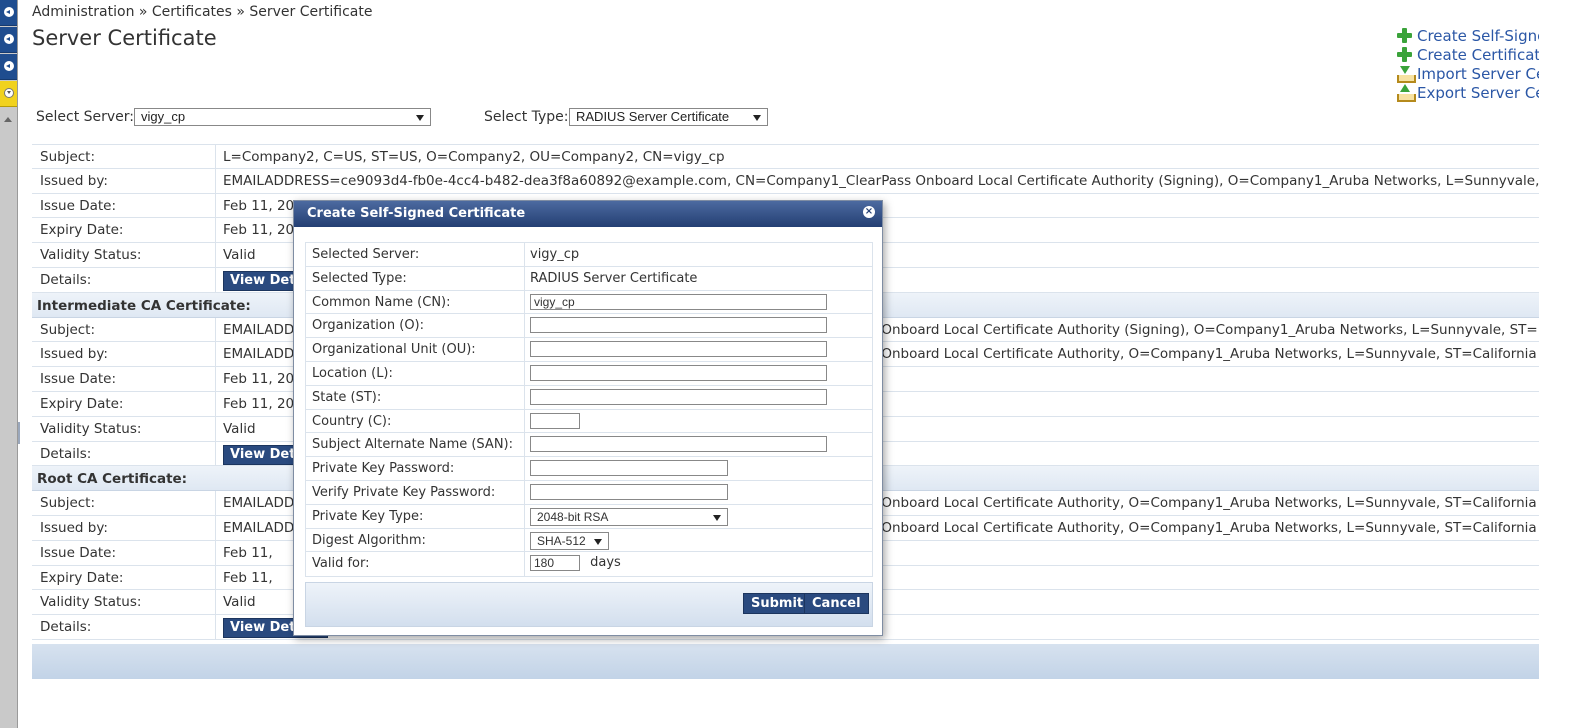 This screenshot has height=728, width=1583. I want to click on form-row: Private Key Type: 2048-bit RSA, so click(589, 516).